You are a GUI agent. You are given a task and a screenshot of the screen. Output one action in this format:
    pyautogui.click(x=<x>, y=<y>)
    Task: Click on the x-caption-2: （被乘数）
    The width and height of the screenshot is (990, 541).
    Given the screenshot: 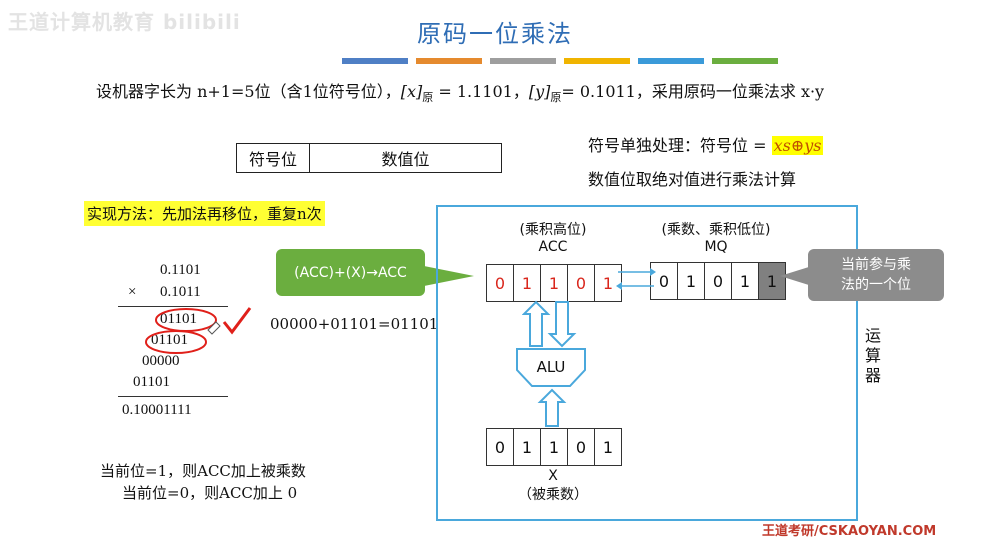 What is the action you would take?
    pyautogui.click(x=553, y=495)
    